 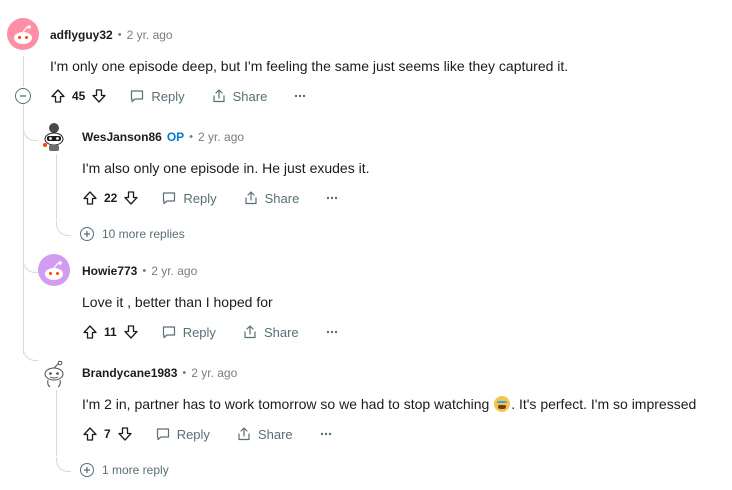 I want to click on crying-face-emoji-icon, so click(x=502, y=404).